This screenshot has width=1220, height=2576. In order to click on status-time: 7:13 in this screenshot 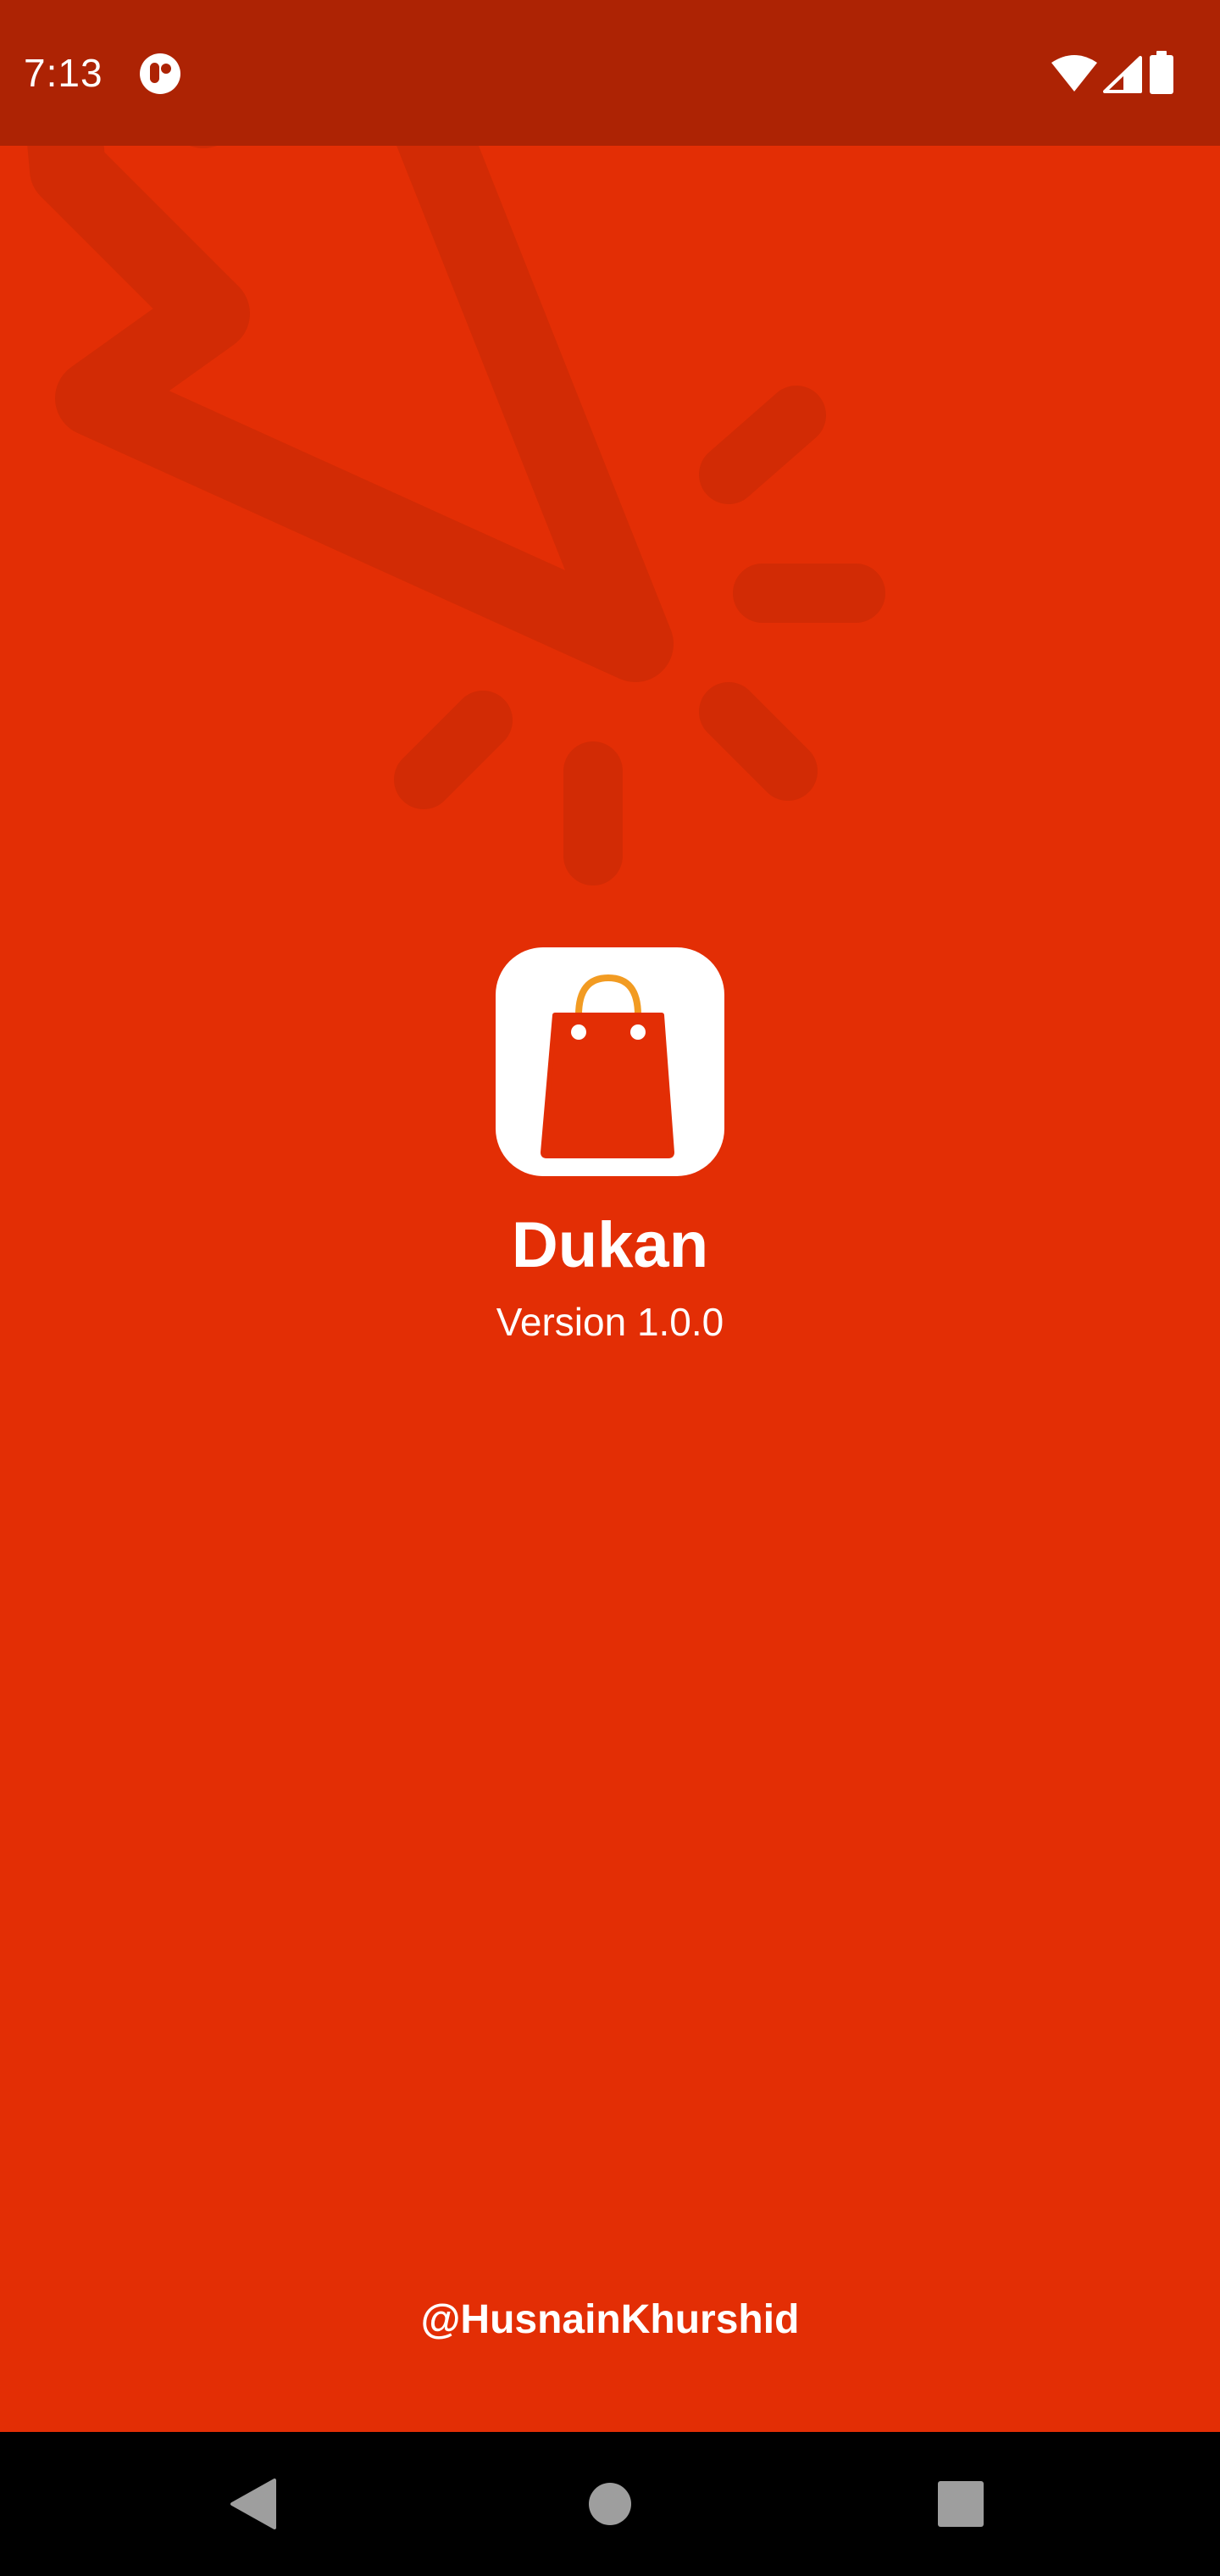, I will do `click(63, 73)`.